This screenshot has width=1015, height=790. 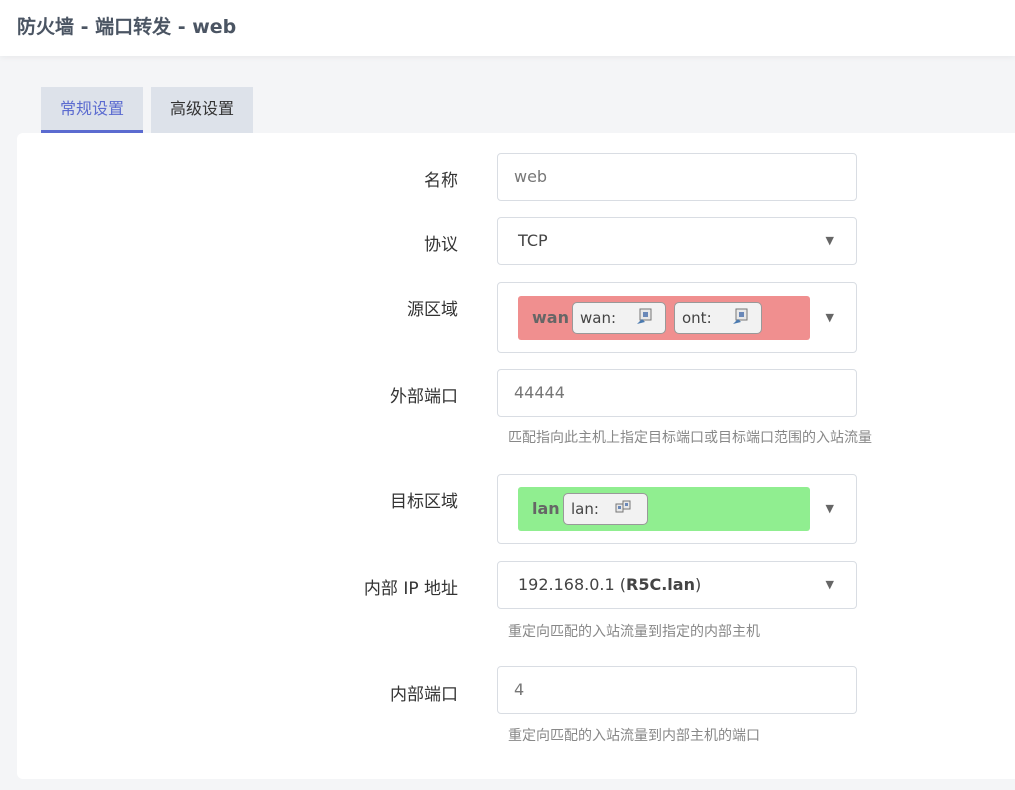 What do you see at coordinates (623, 506) in the screenshot?
I see `bridge-icon` at bounding box center [623, 506].